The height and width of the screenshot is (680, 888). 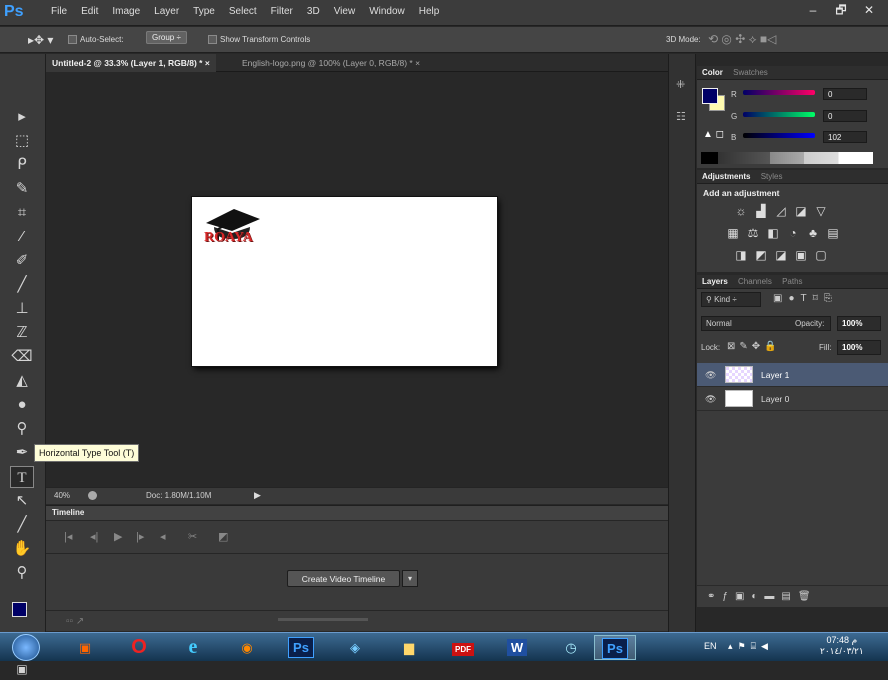 What do you see at coordinates (681, 116) in the screenshot?
I see `properties-panel-icon: ☷` at bounding box center [681, 116].